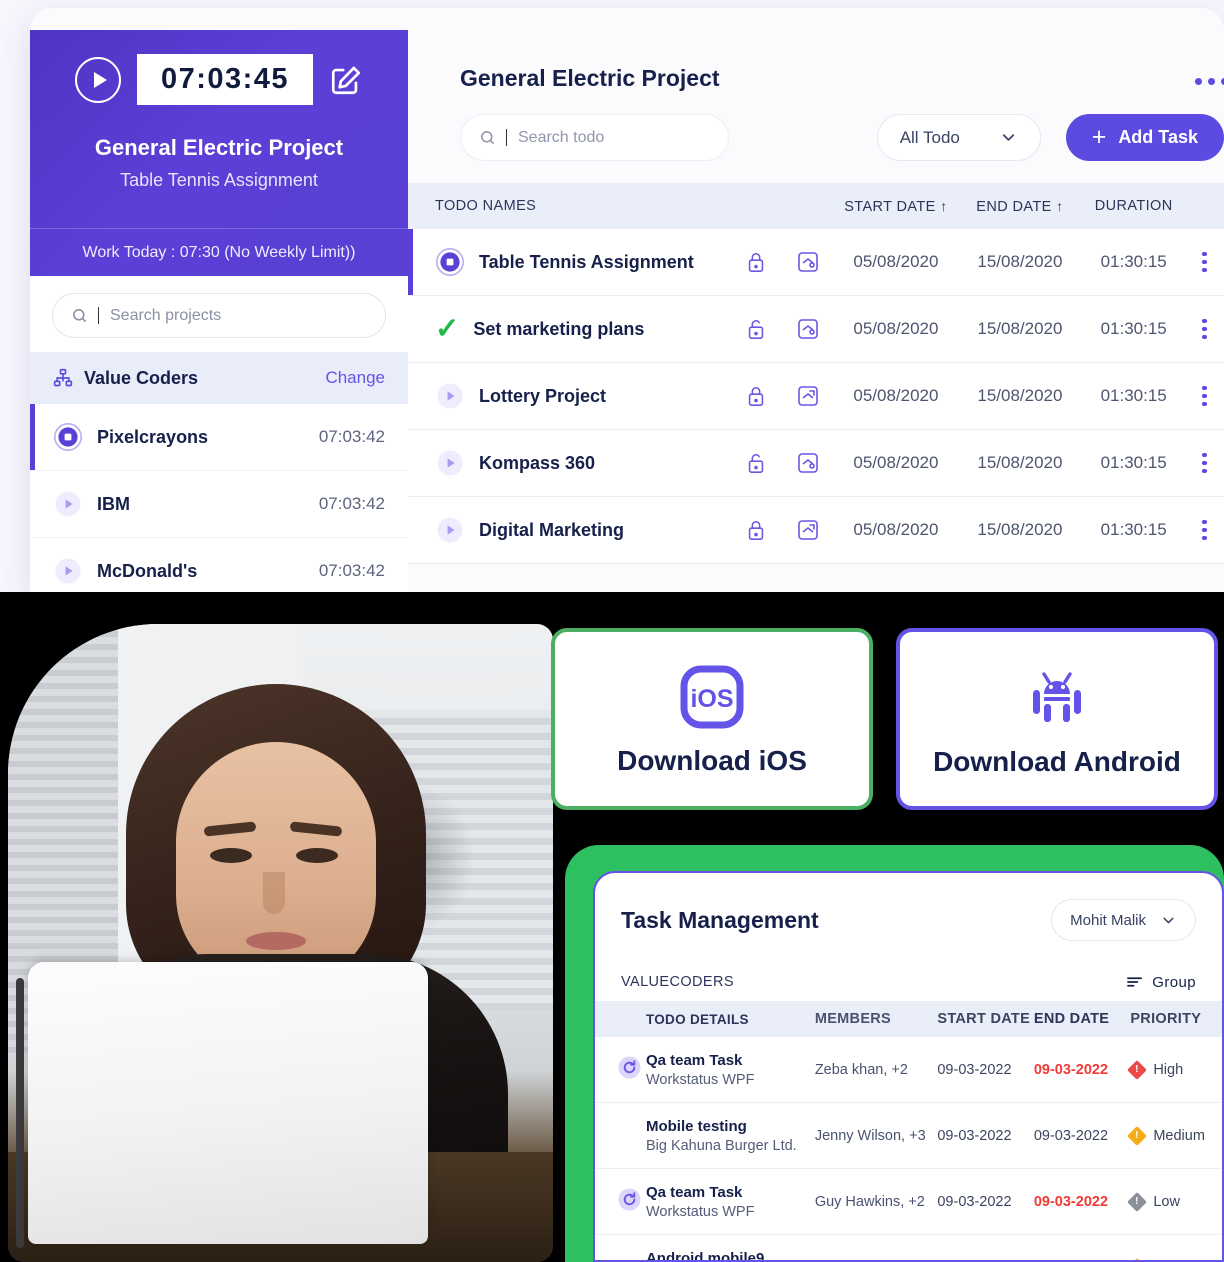 This screenshot has height=1262, width=1224. I want to click on search-input: Search todo, so click(594, 137).